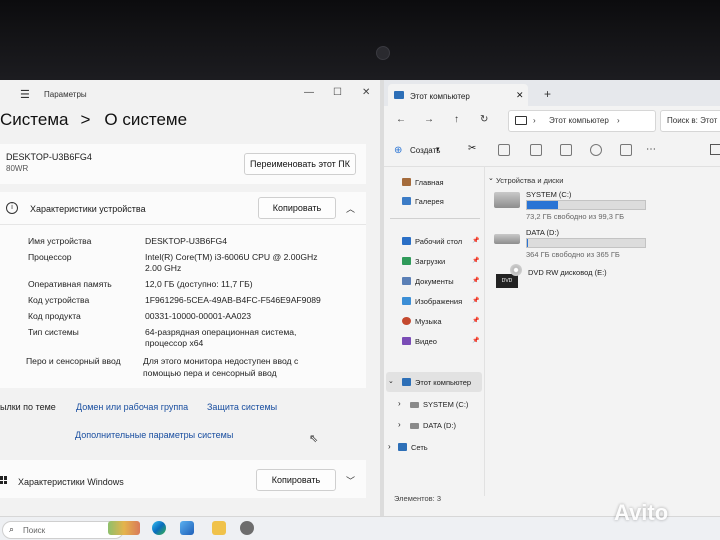 The height and width of the screenshot is (540, 720). I want to click on documents-icon, so click(406, 281).